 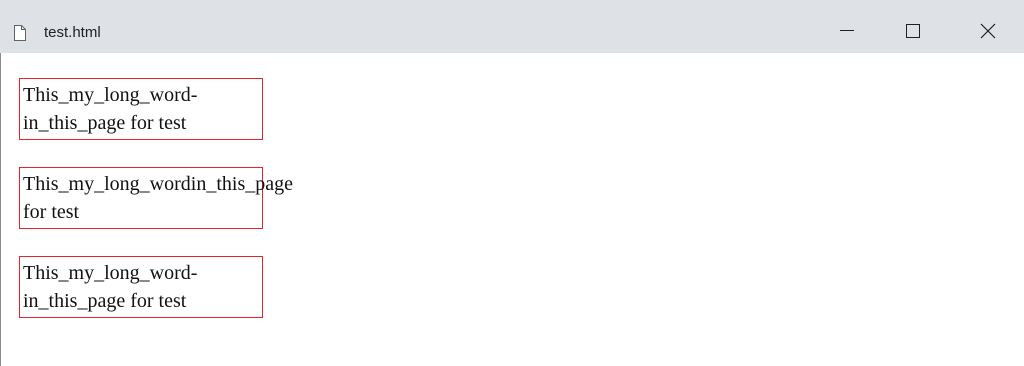 I want to click on text-line: This_my_long_wordin_this_page, so click(x=158, y=184).